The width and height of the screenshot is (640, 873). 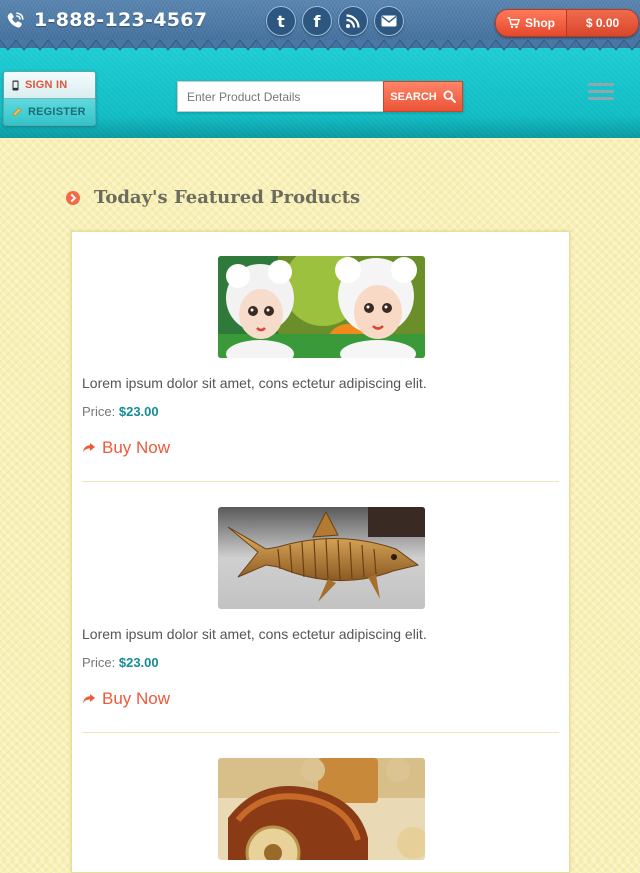 What do you see at coordinates (413, 96) in the screenshot?
I see `search-button-label: SEARCH` at bounding box center [413, 96].